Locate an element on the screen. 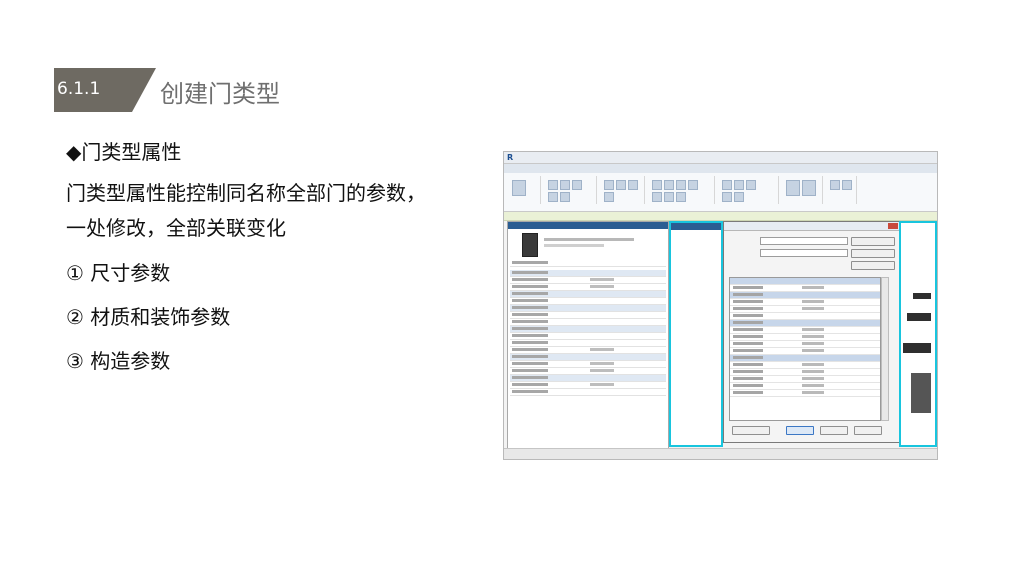 The image size is (1024, 576). apply-button is located at coordinates (868, 430).